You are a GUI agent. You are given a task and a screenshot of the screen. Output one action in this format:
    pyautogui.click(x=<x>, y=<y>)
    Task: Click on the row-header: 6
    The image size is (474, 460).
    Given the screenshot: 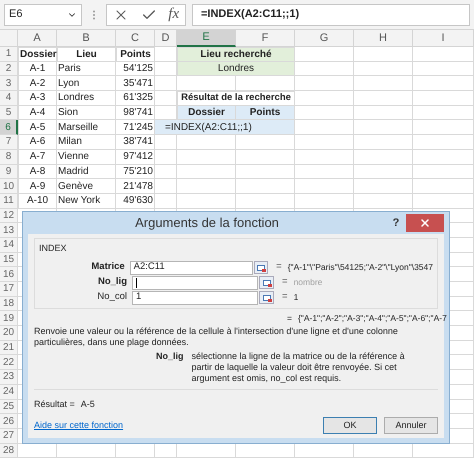 What is the action you would take?
    pyautogui.click(x=9, y=128)
    